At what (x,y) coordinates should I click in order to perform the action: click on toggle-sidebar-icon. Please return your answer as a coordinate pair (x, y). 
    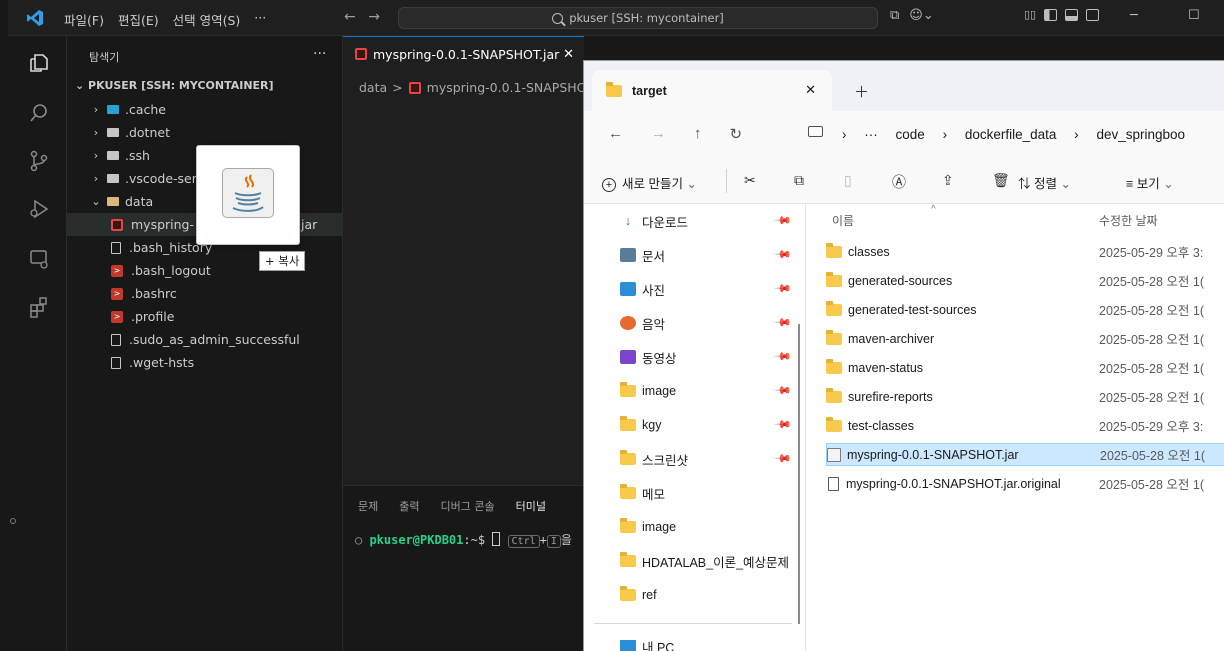
    Looking at the image, I should click on (1051, 14).